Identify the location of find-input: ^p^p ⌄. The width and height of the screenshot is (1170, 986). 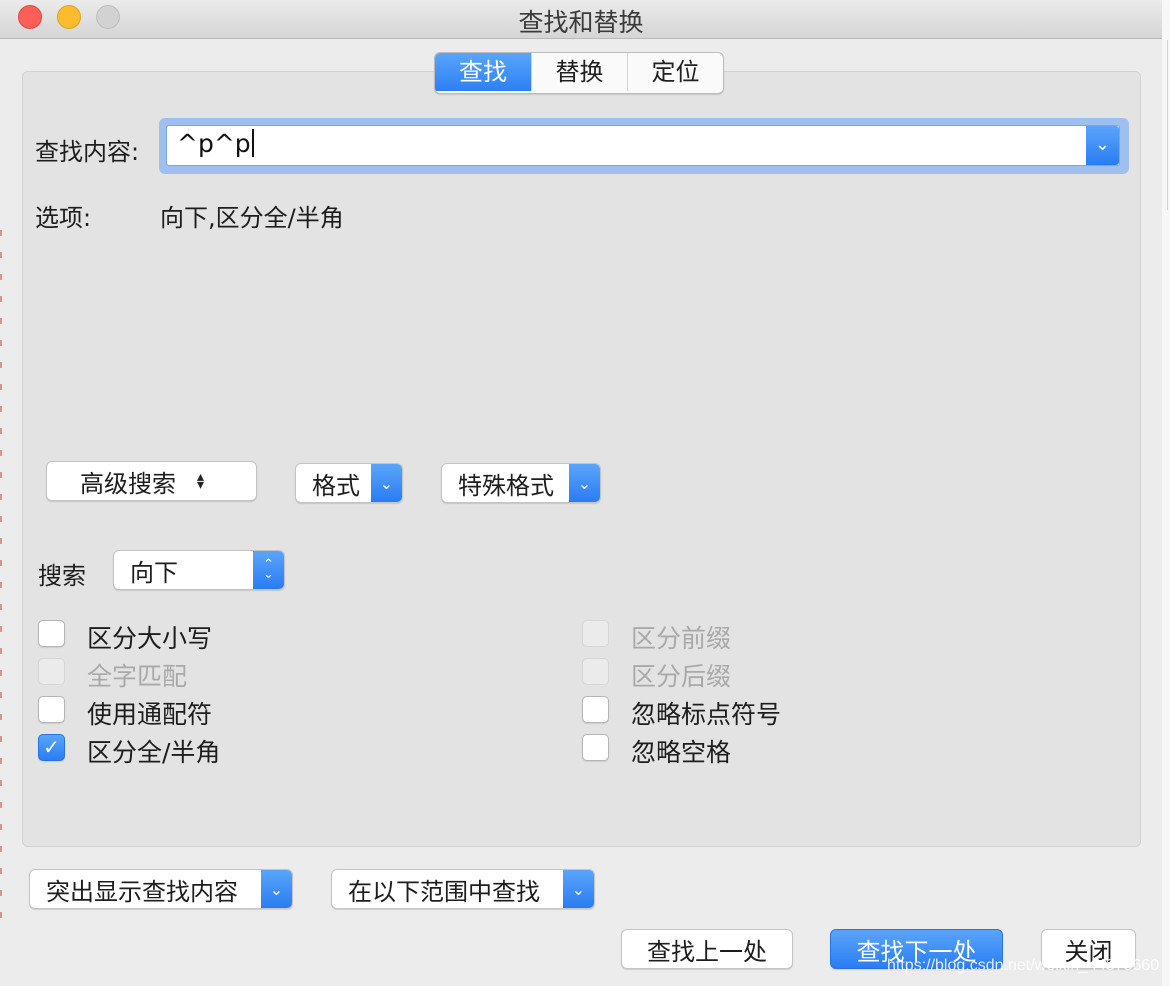
(643, 145).